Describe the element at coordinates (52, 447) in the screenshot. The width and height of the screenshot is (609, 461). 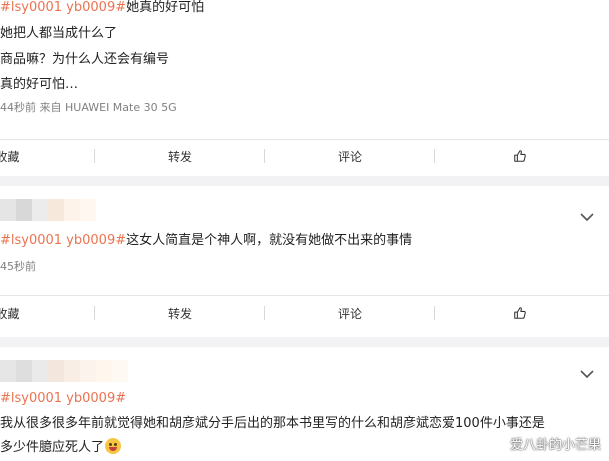
I see `repost-body-line-2-text: 多少件臆应死人了` at that location.